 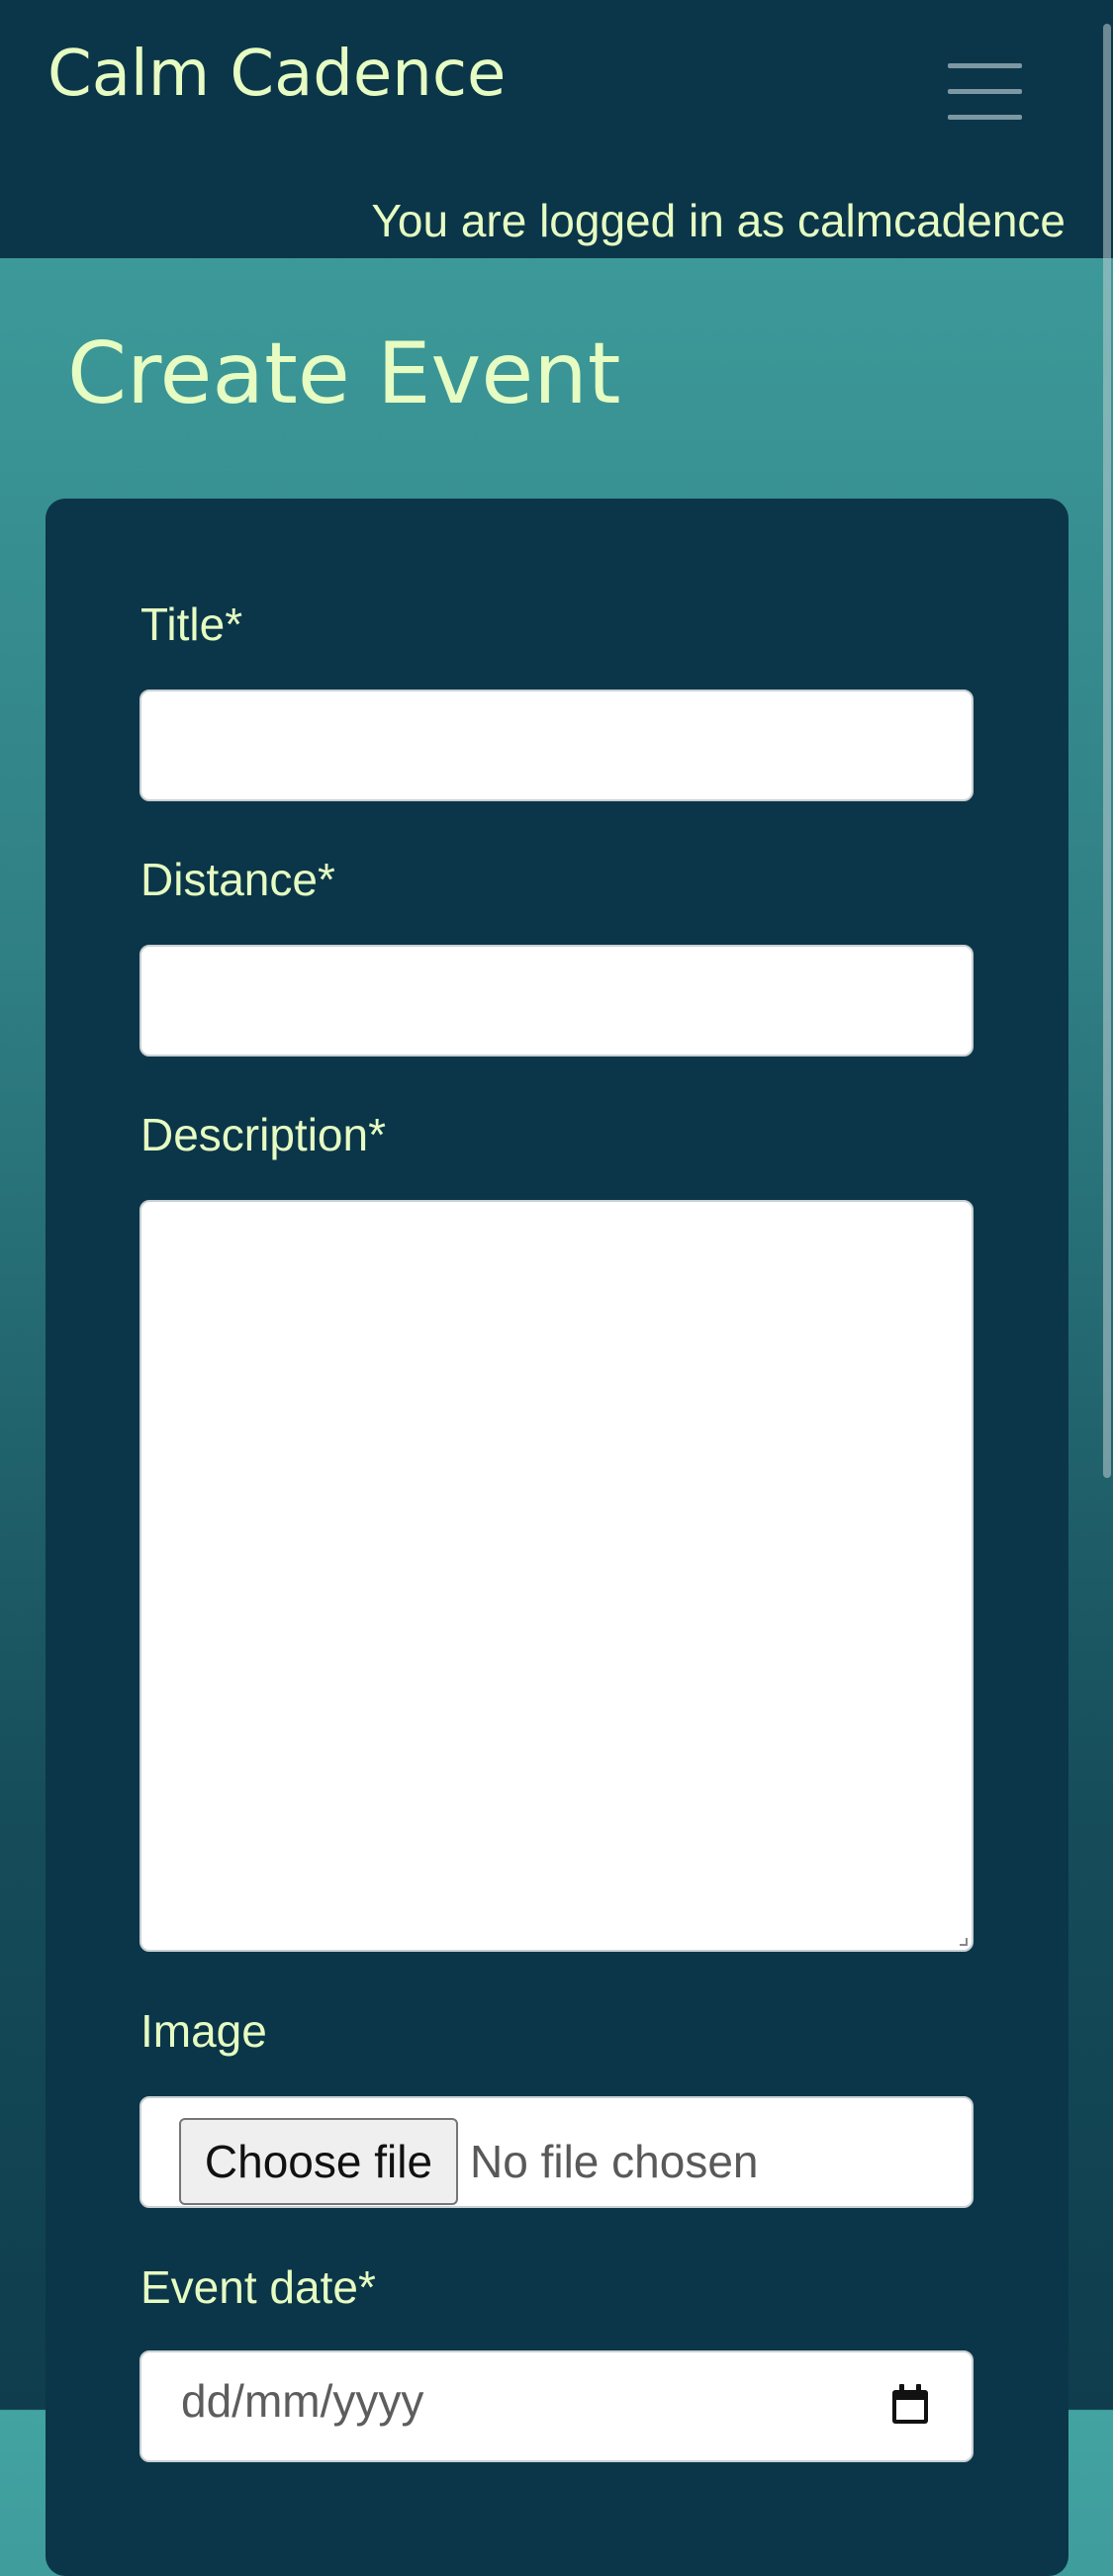 I want to click on event-date-input: dd/mm/yyyy, so click(x=556, y=2406).